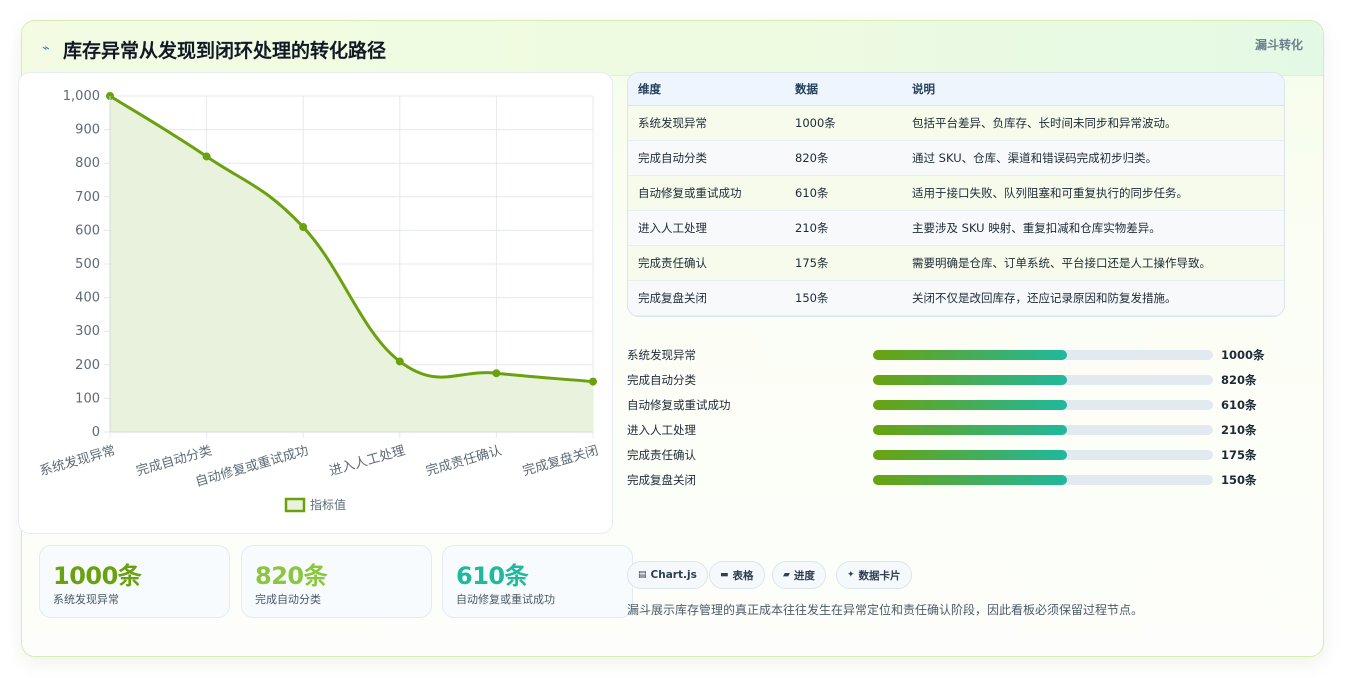 The width and height of the screenshot is (1345, 678). I want to click on stat-value: 610条, so click(492, 576).